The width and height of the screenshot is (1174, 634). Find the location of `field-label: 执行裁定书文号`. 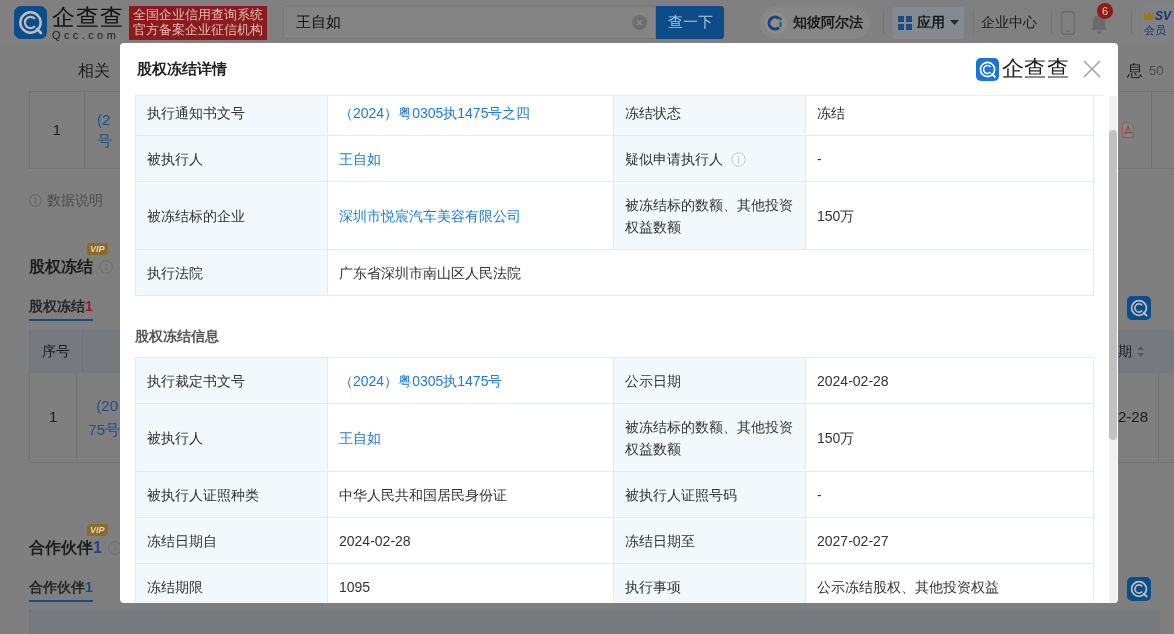

field-label: 执行裁定书文号 is located at coordinates (196, 381).